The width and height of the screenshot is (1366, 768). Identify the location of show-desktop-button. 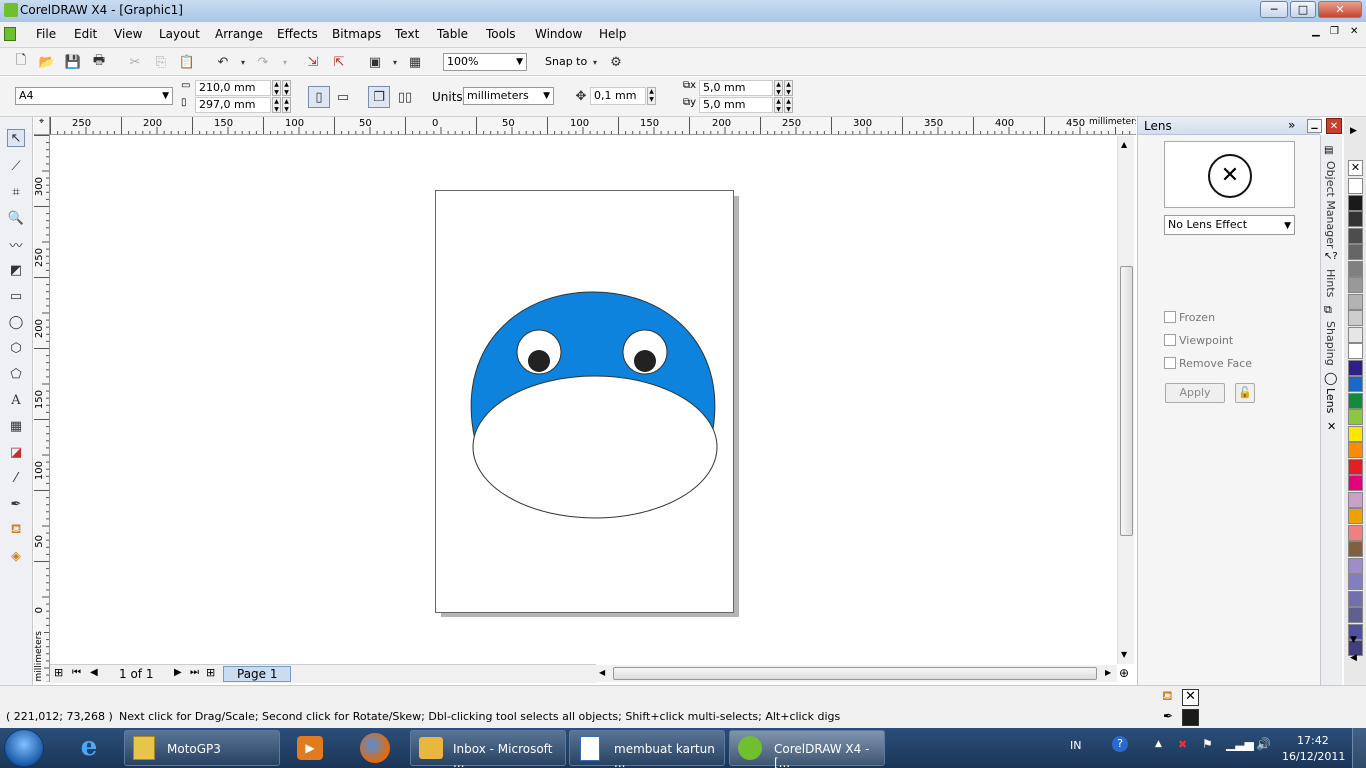
(1359, 748).